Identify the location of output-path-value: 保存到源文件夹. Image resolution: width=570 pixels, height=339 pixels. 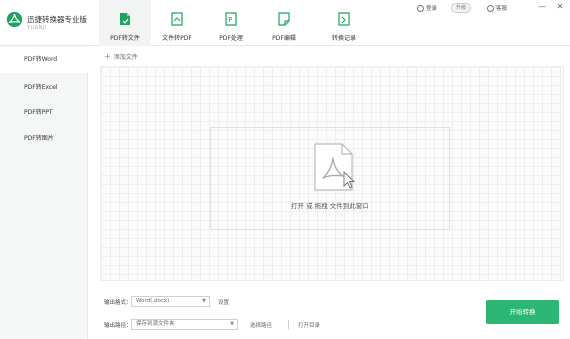
(155, 324).